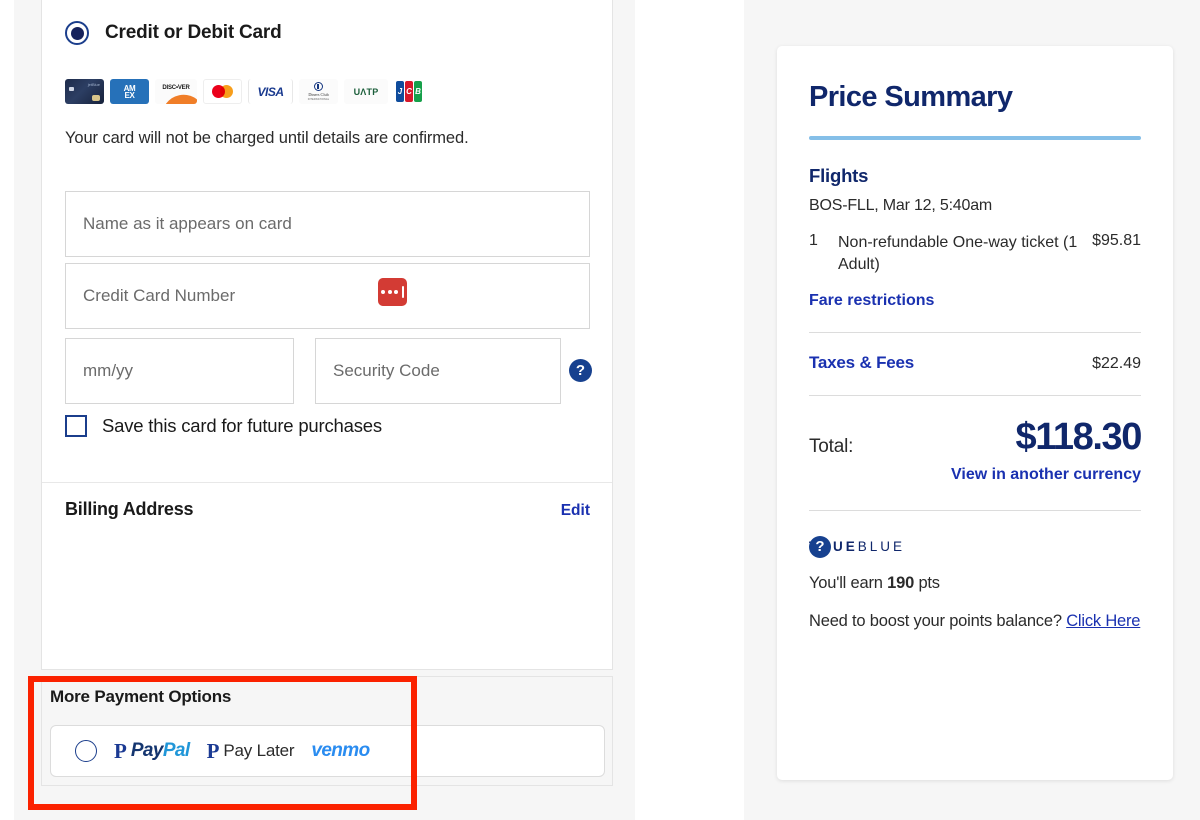 The image size is (1200, 820). Describe the element at coordinates (318, 99) in the screenshot. I see `diners-line2: INTERNATIONAL` at that location.